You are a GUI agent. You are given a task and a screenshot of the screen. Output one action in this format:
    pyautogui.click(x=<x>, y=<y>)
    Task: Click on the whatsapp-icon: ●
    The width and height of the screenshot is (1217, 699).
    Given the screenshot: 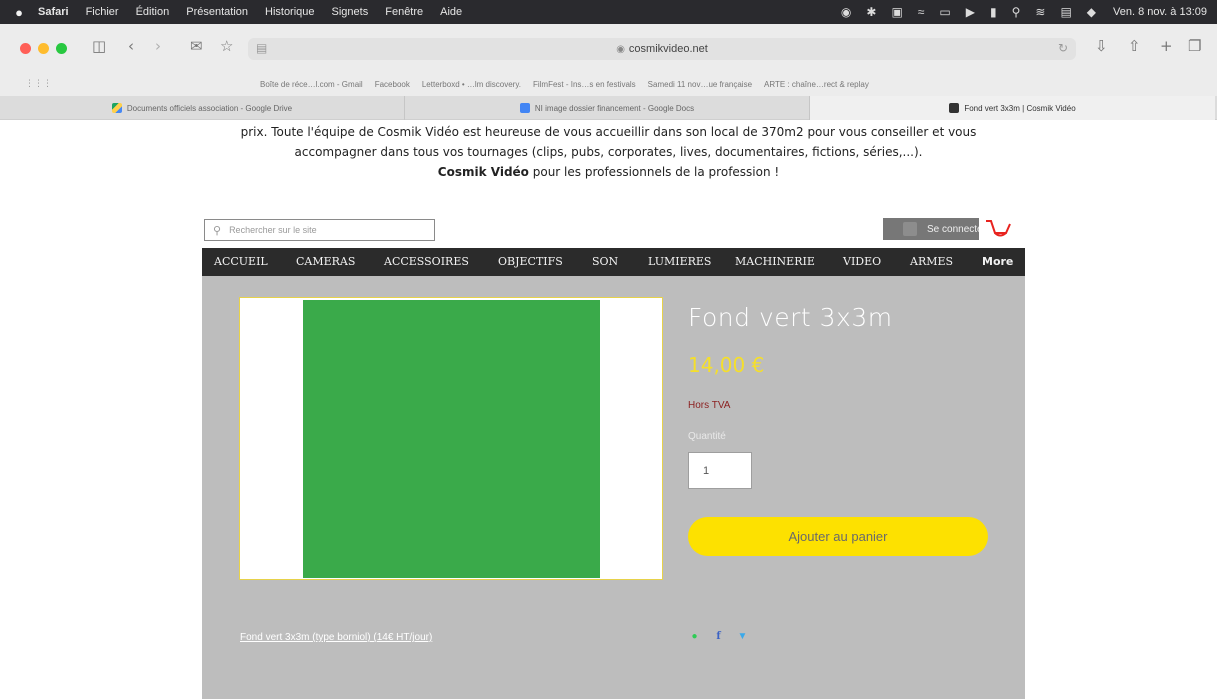 What is the action you would take?
    pyautogui.click(x=694, y=636)
    